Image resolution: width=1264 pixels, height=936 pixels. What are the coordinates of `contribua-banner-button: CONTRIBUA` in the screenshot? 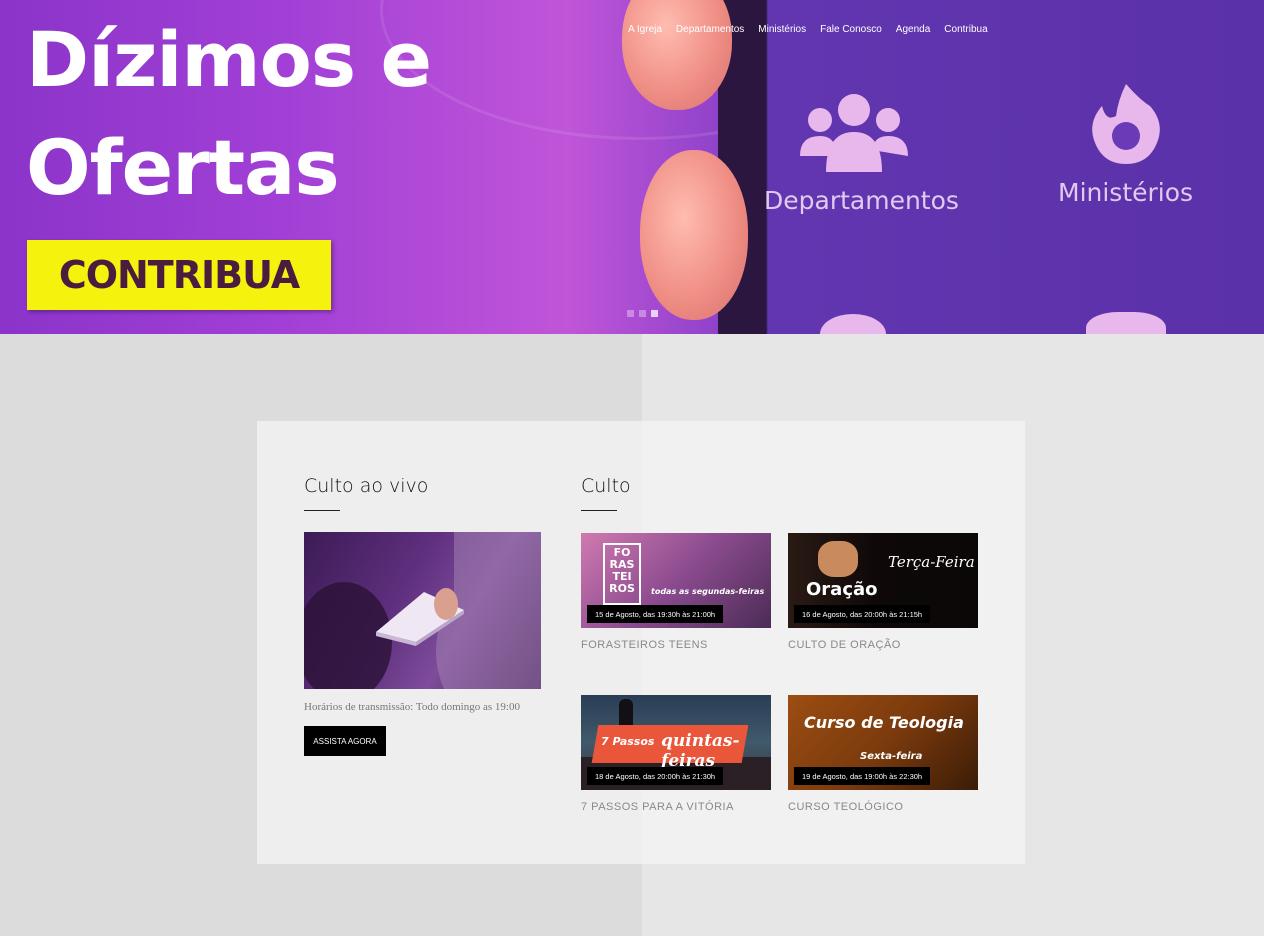 It's located at (179, 275).